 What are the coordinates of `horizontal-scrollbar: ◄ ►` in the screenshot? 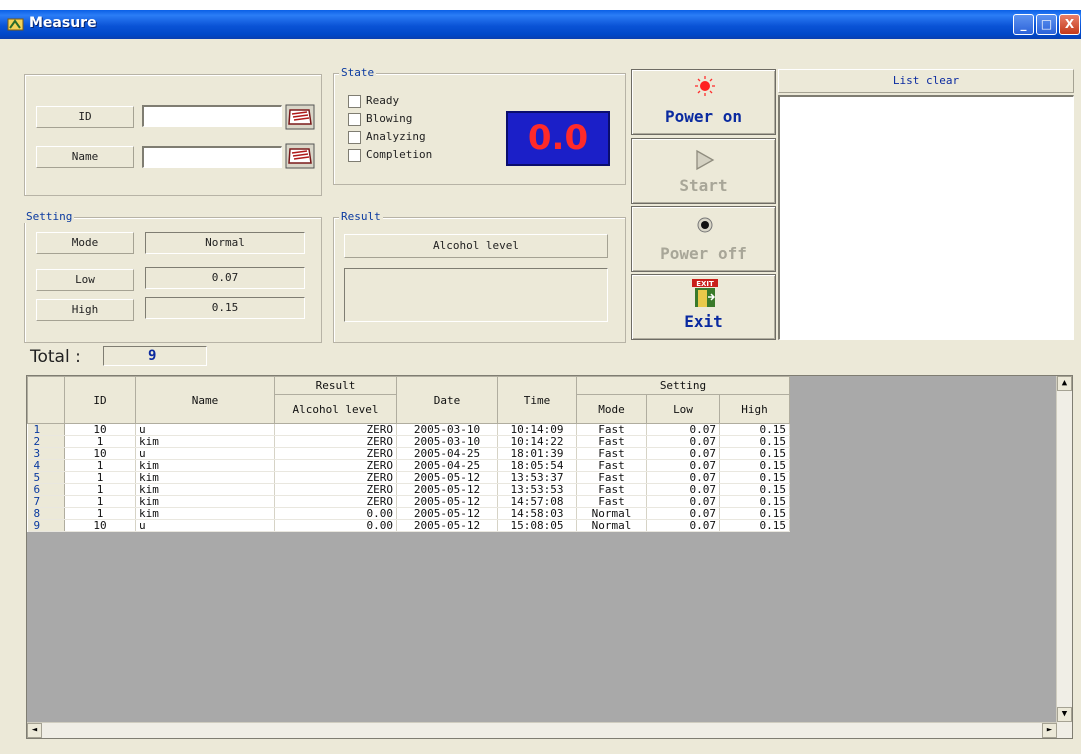 It's located at (542, 730).